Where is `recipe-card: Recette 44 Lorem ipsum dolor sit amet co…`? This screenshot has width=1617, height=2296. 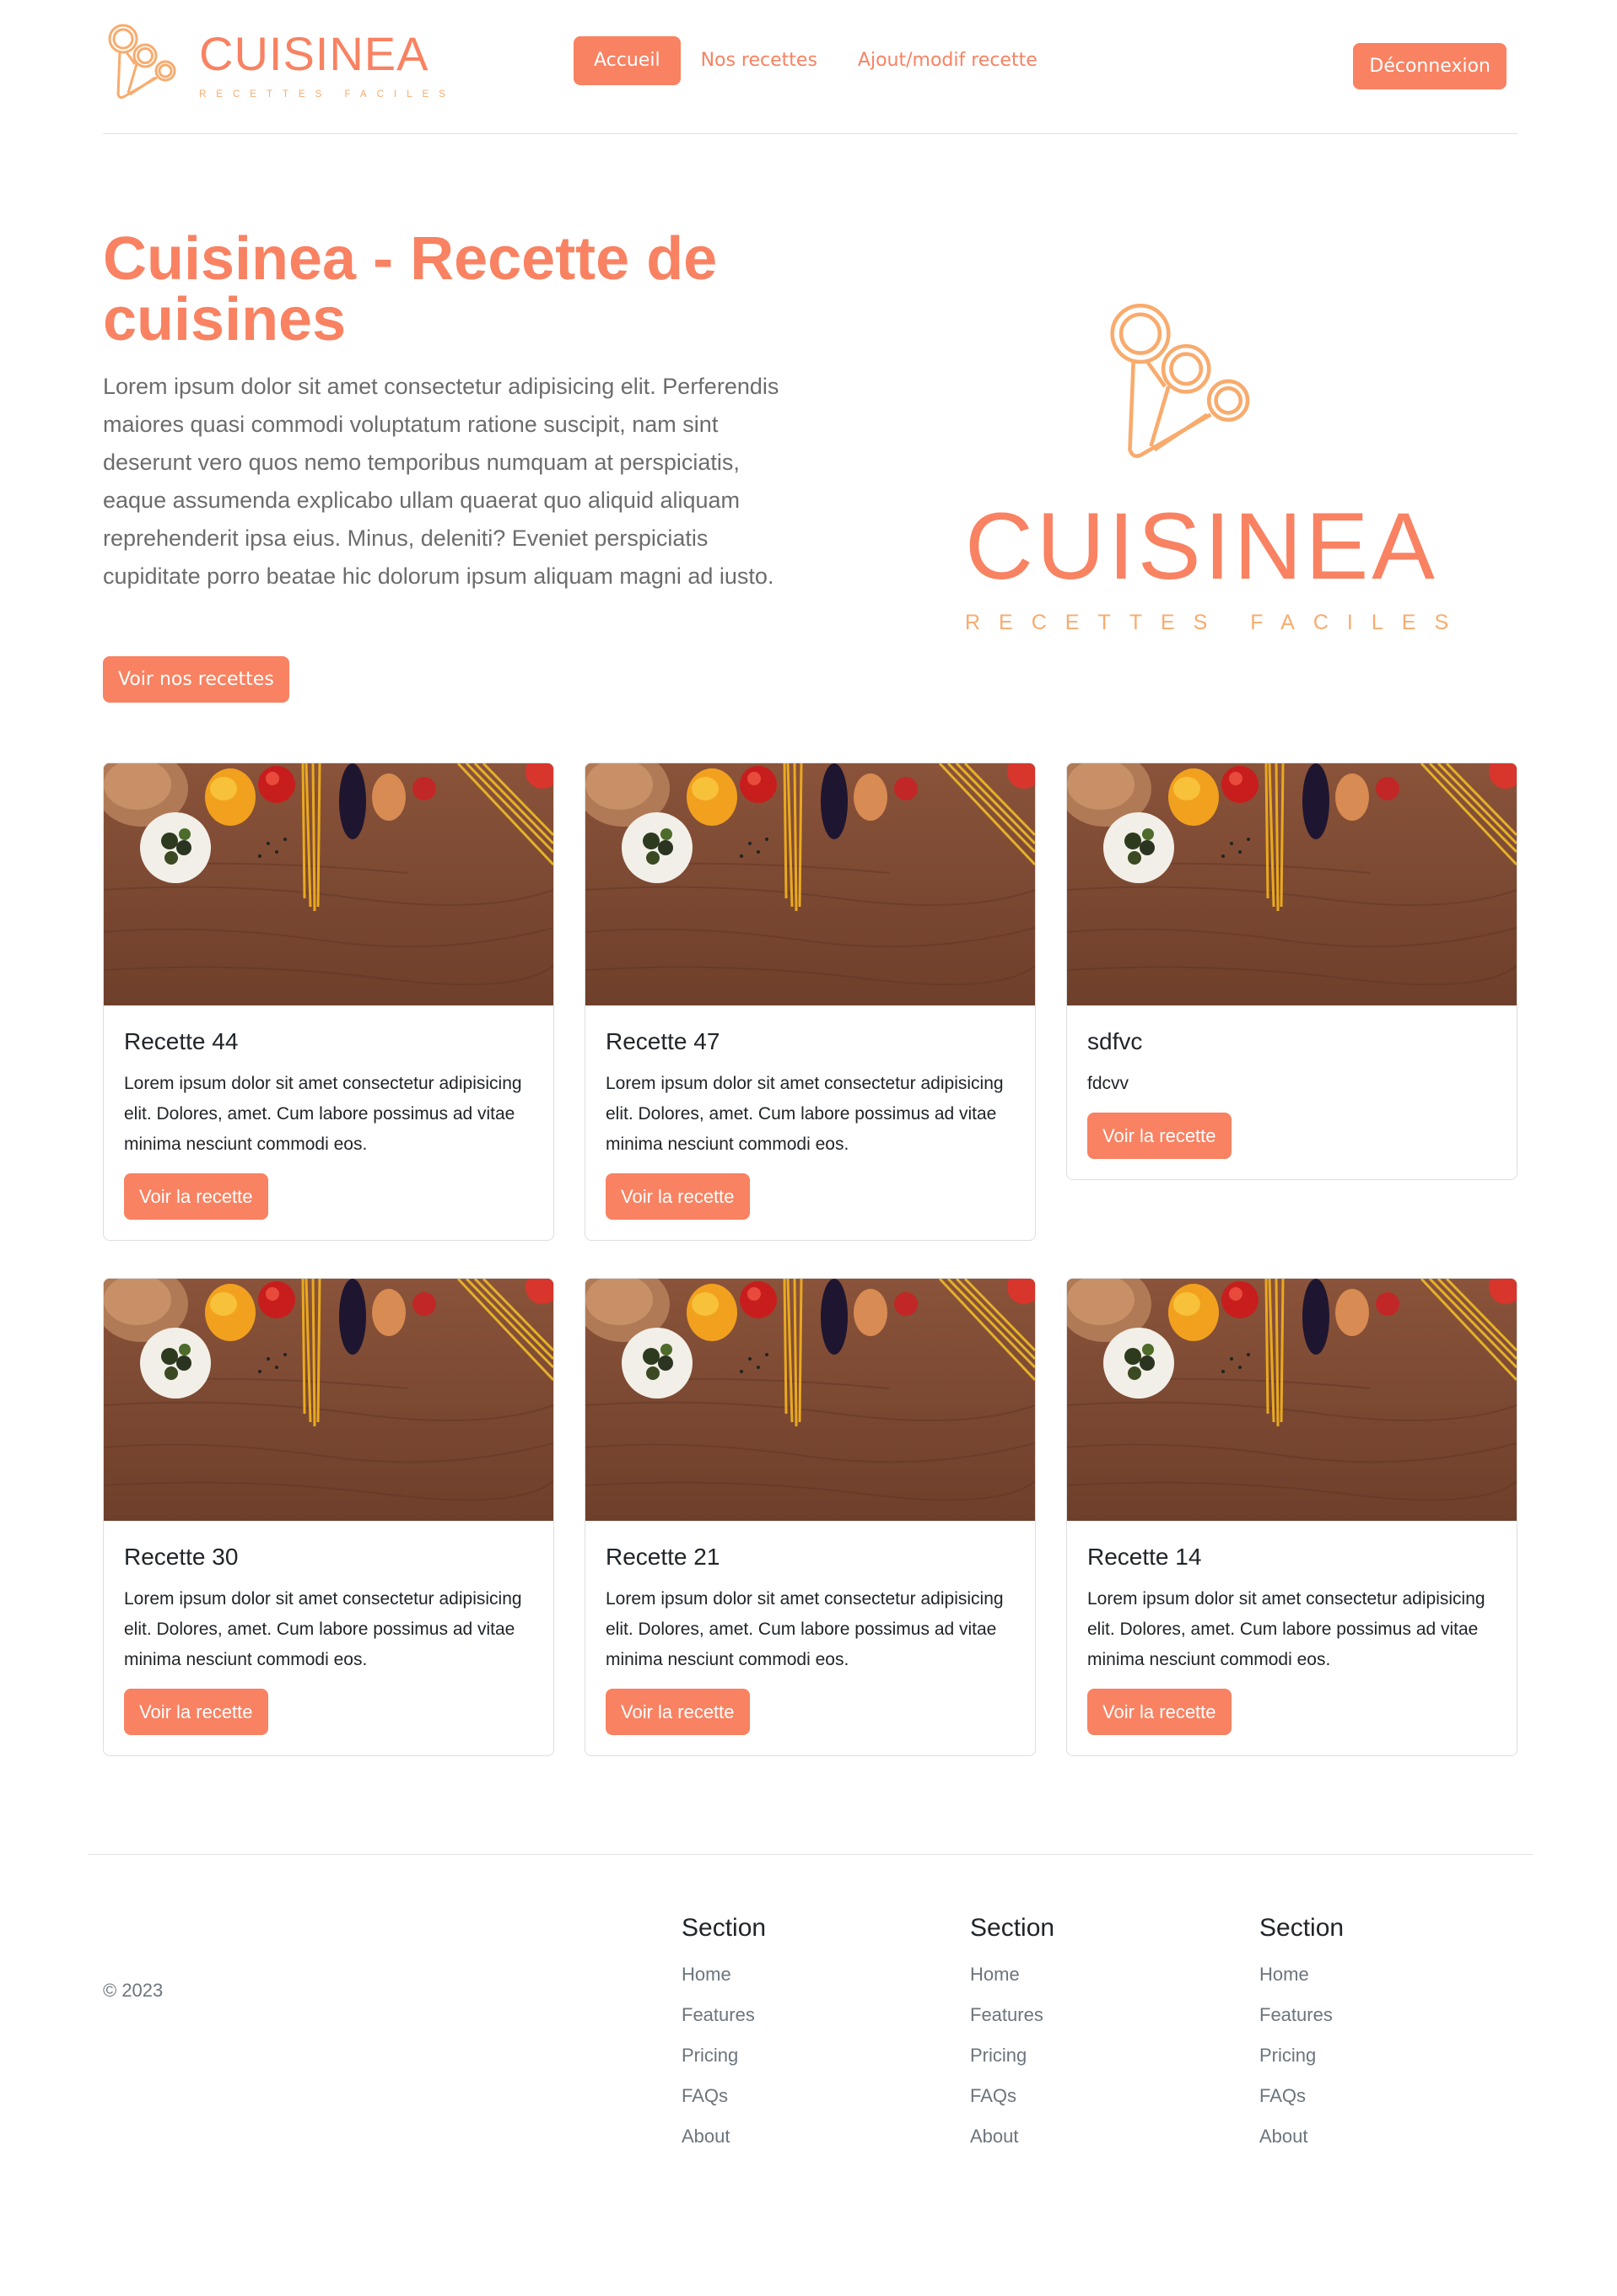 recipe-card: Recette 44 Lorem ipsum dolor sit amet co… is located at coordinates (328, 1002).